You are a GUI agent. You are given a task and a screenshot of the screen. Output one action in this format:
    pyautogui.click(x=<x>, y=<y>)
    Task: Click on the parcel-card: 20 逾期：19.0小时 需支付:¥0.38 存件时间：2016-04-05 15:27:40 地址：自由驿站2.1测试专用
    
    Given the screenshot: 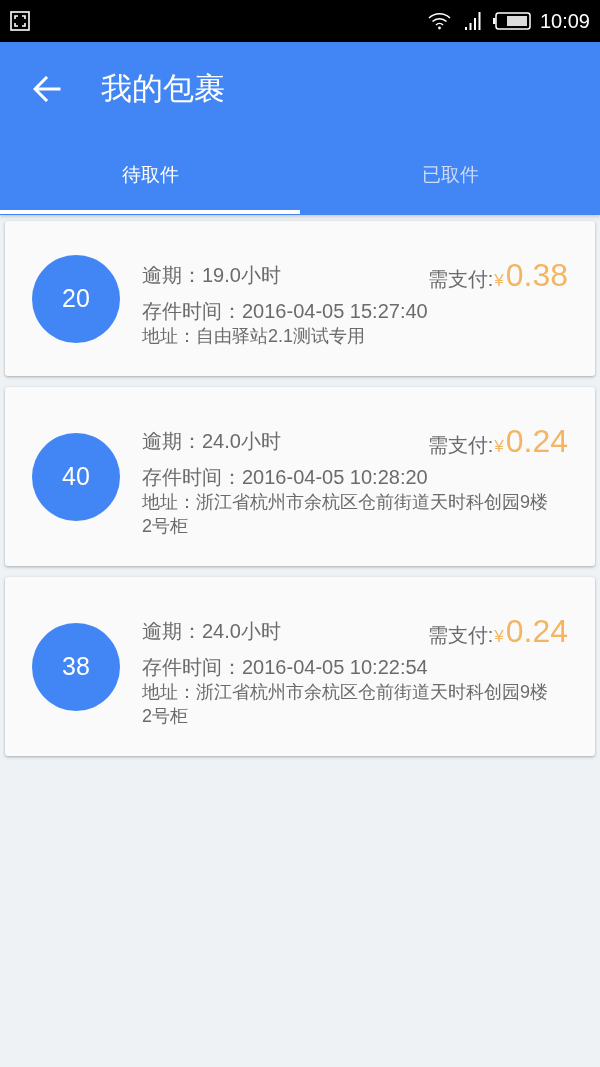 What is the action you would take?
    pyautogui.click(x=300, y=298)
    